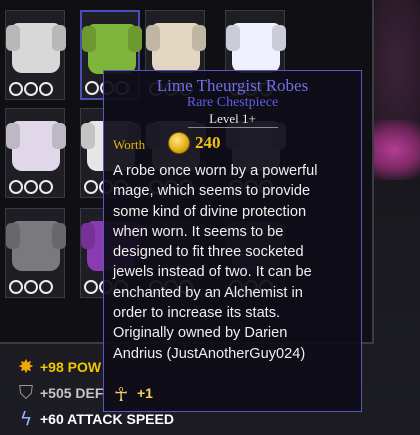 This screenshot has width=420, height=435. Describe the element at coordinates (145, 393) in the screenshot. I see `bonus-value: +1` at that location.